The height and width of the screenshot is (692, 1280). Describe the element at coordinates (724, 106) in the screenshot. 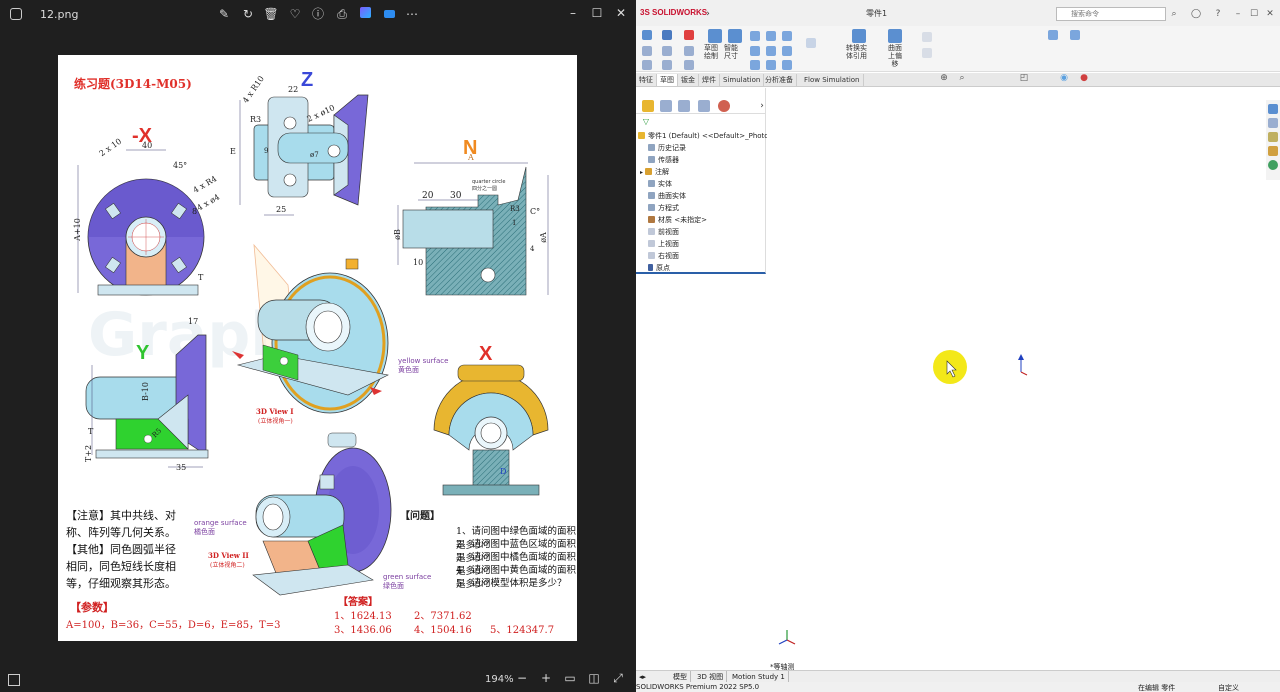

I see `display-manager-tab-icon` at that location.